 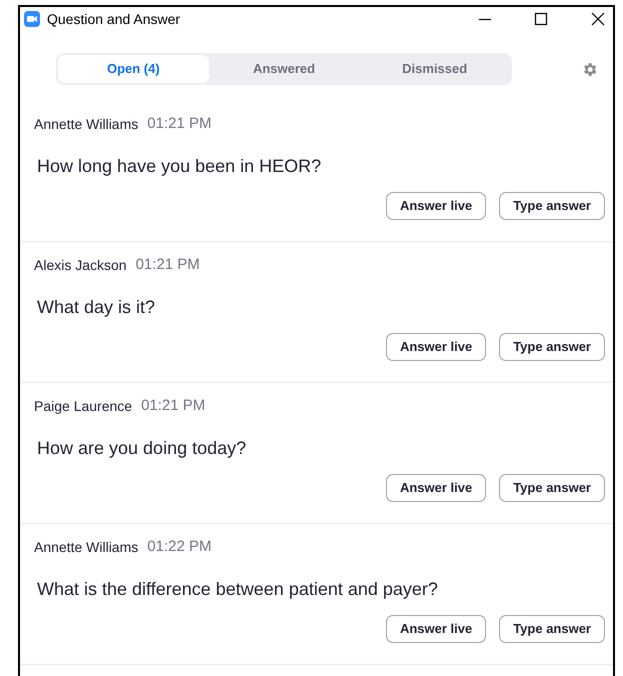 What do you see at coordinates (83, 406) in the screenshot?
I see `author-name: Paige Laurence` at bounding box center [83, 406].